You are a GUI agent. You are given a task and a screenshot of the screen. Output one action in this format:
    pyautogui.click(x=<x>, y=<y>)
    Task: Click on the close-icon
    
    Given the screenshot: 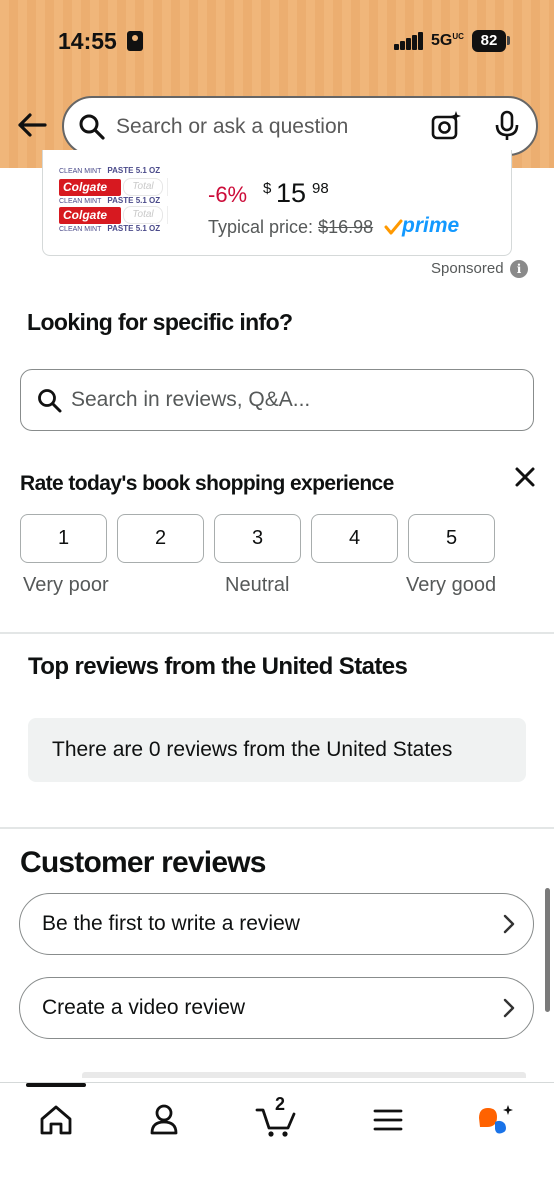 What is the action you would take?
    pyautogui.click(x=525, y=477)
    